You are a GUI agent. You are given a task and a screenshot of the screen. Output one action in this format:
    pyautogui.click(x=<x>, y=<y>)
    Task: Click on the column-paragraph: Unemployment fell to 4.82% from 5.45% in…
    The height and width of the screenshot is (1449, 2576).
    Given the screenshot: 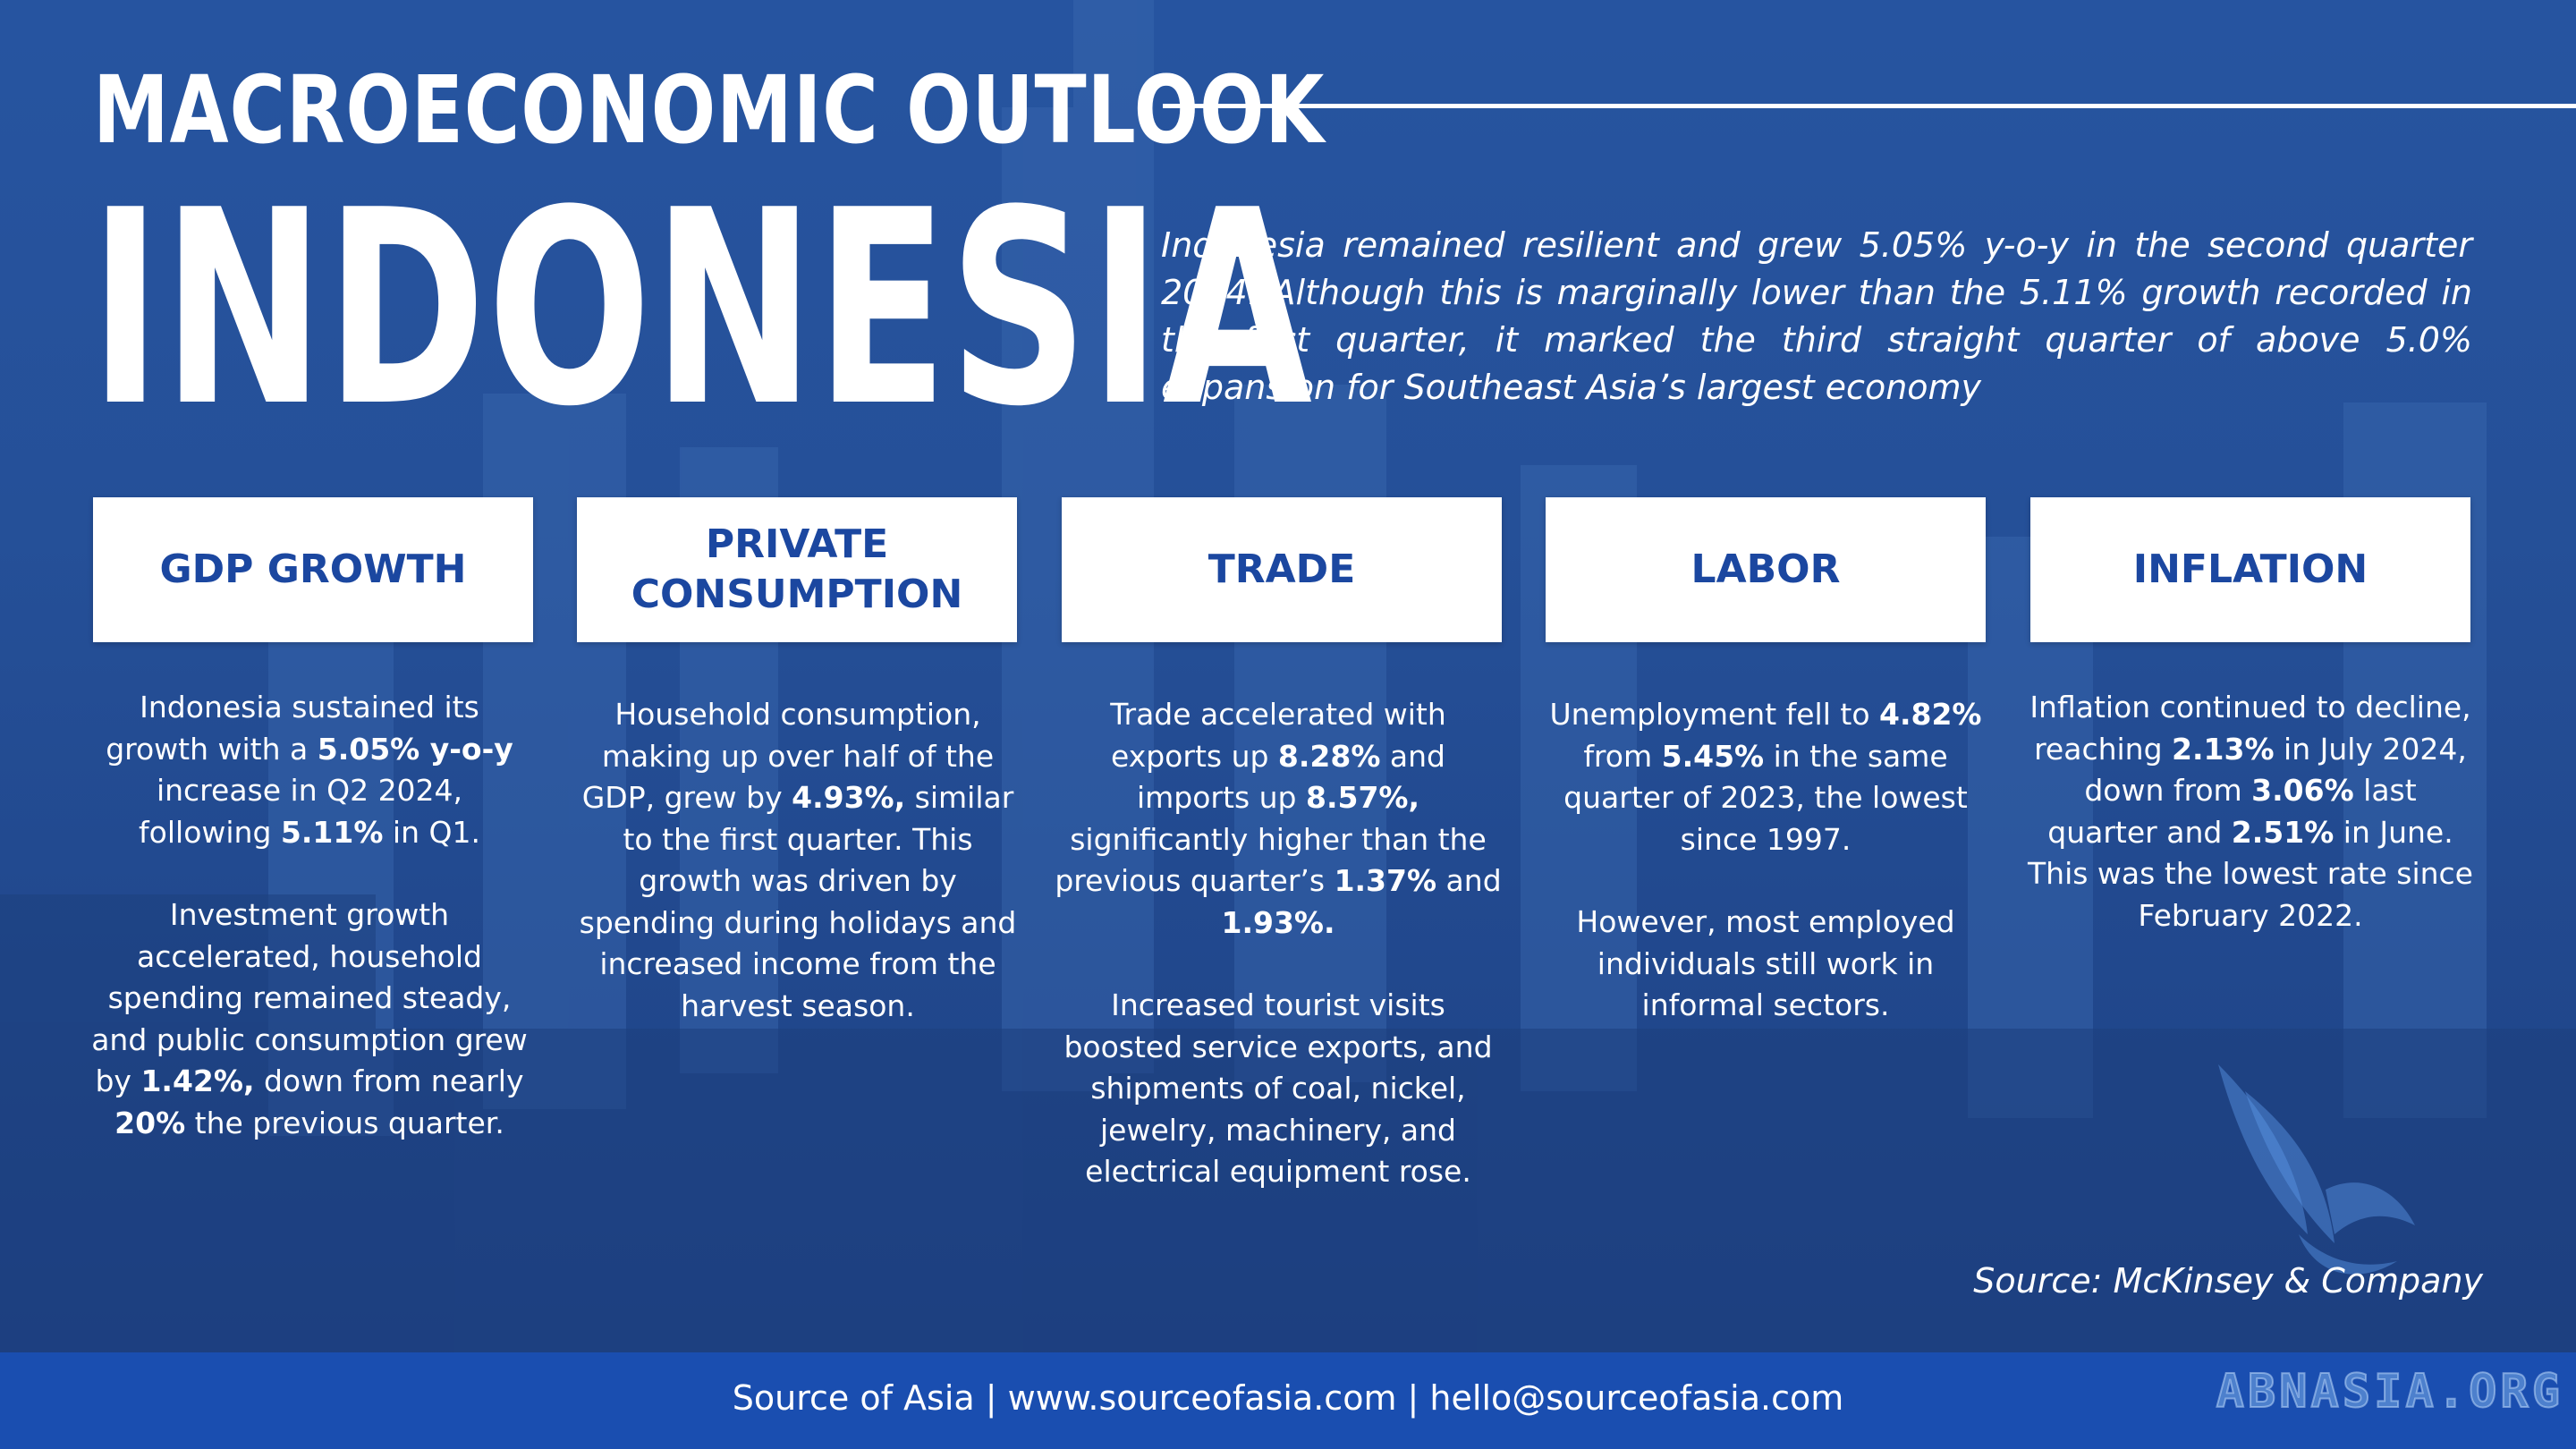 What is the action you would take?
    pyautogui.click(x=1765, y=777)
    